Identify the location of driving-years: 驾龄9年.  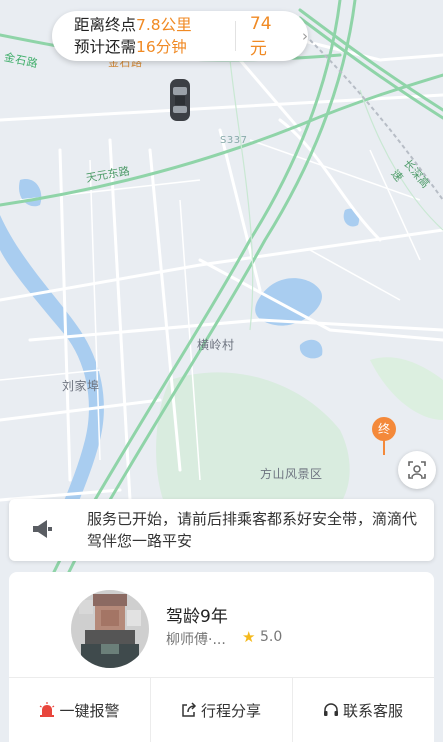
(197, 617).